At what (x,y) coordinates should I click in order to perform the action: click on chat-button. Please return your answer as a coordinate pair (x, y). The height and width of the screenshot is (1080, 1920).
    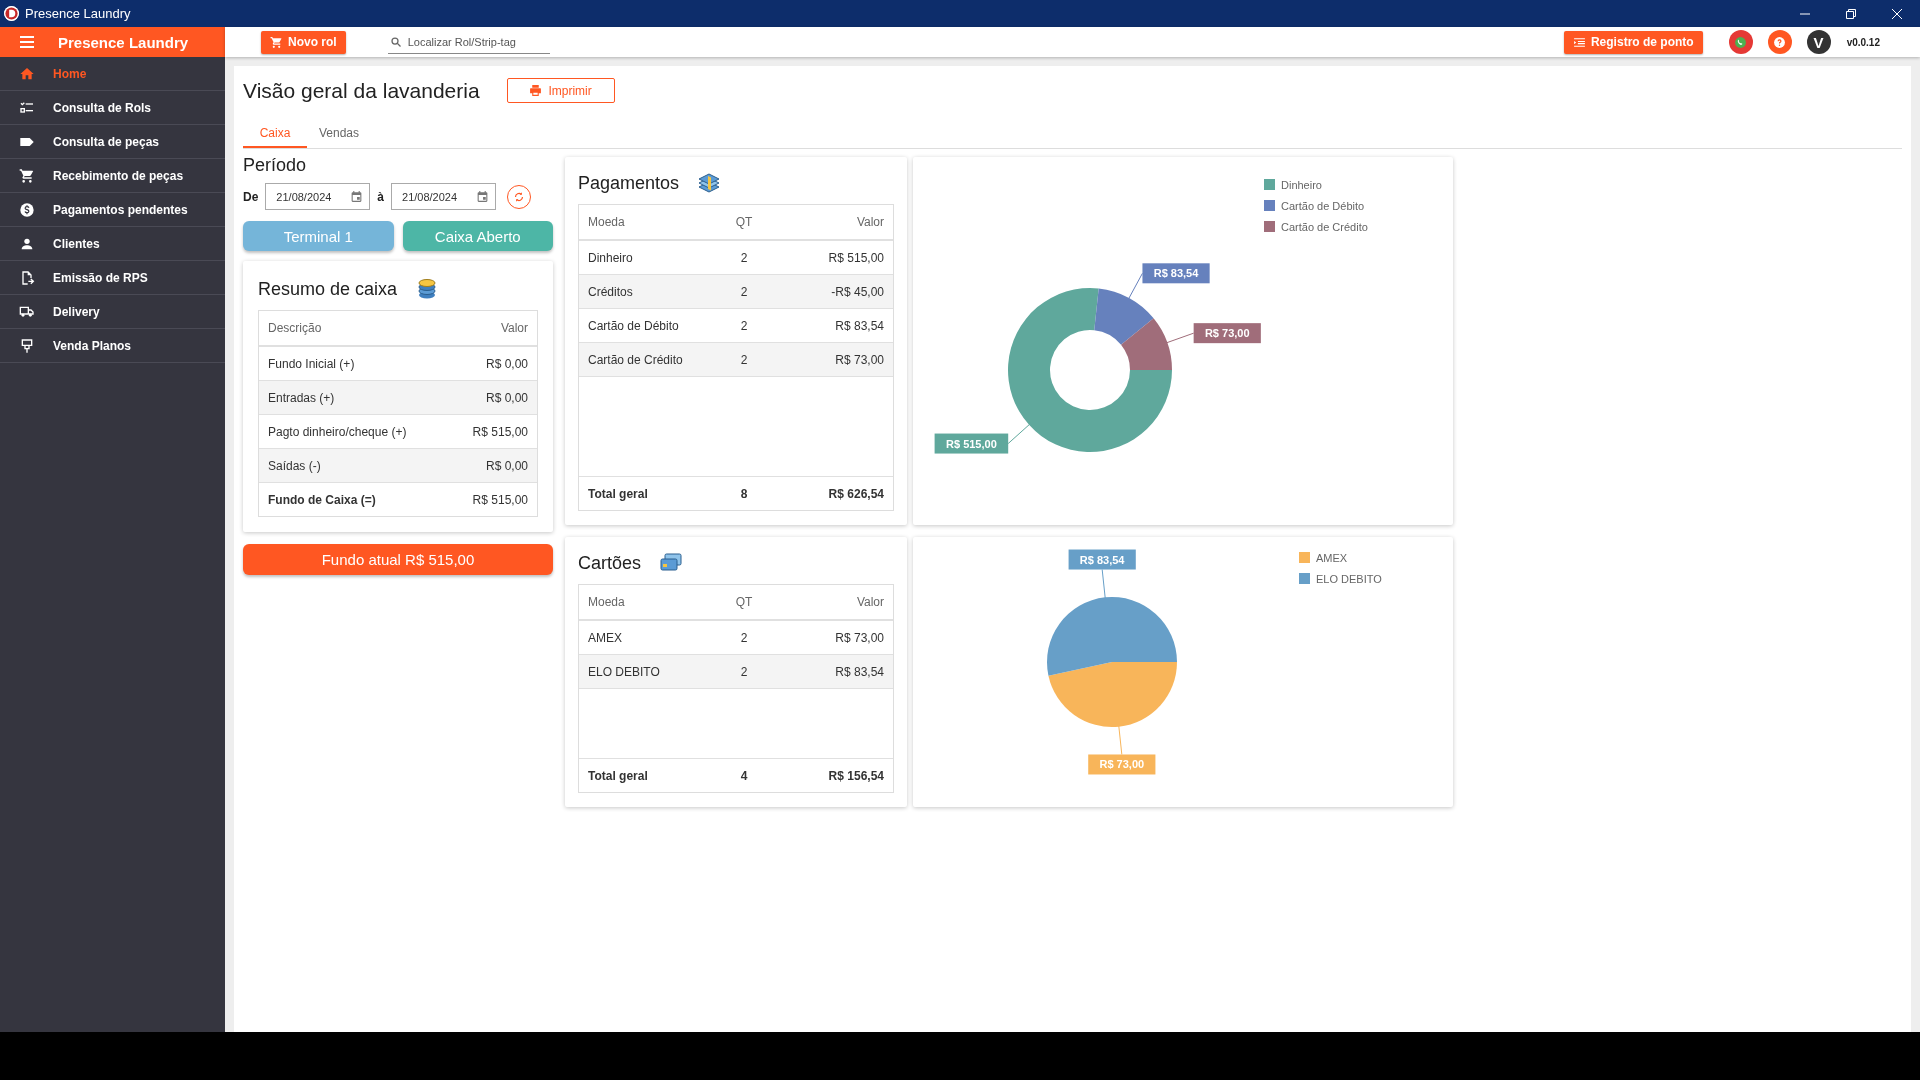
    Looking at the image, I should click on (1740, 42).